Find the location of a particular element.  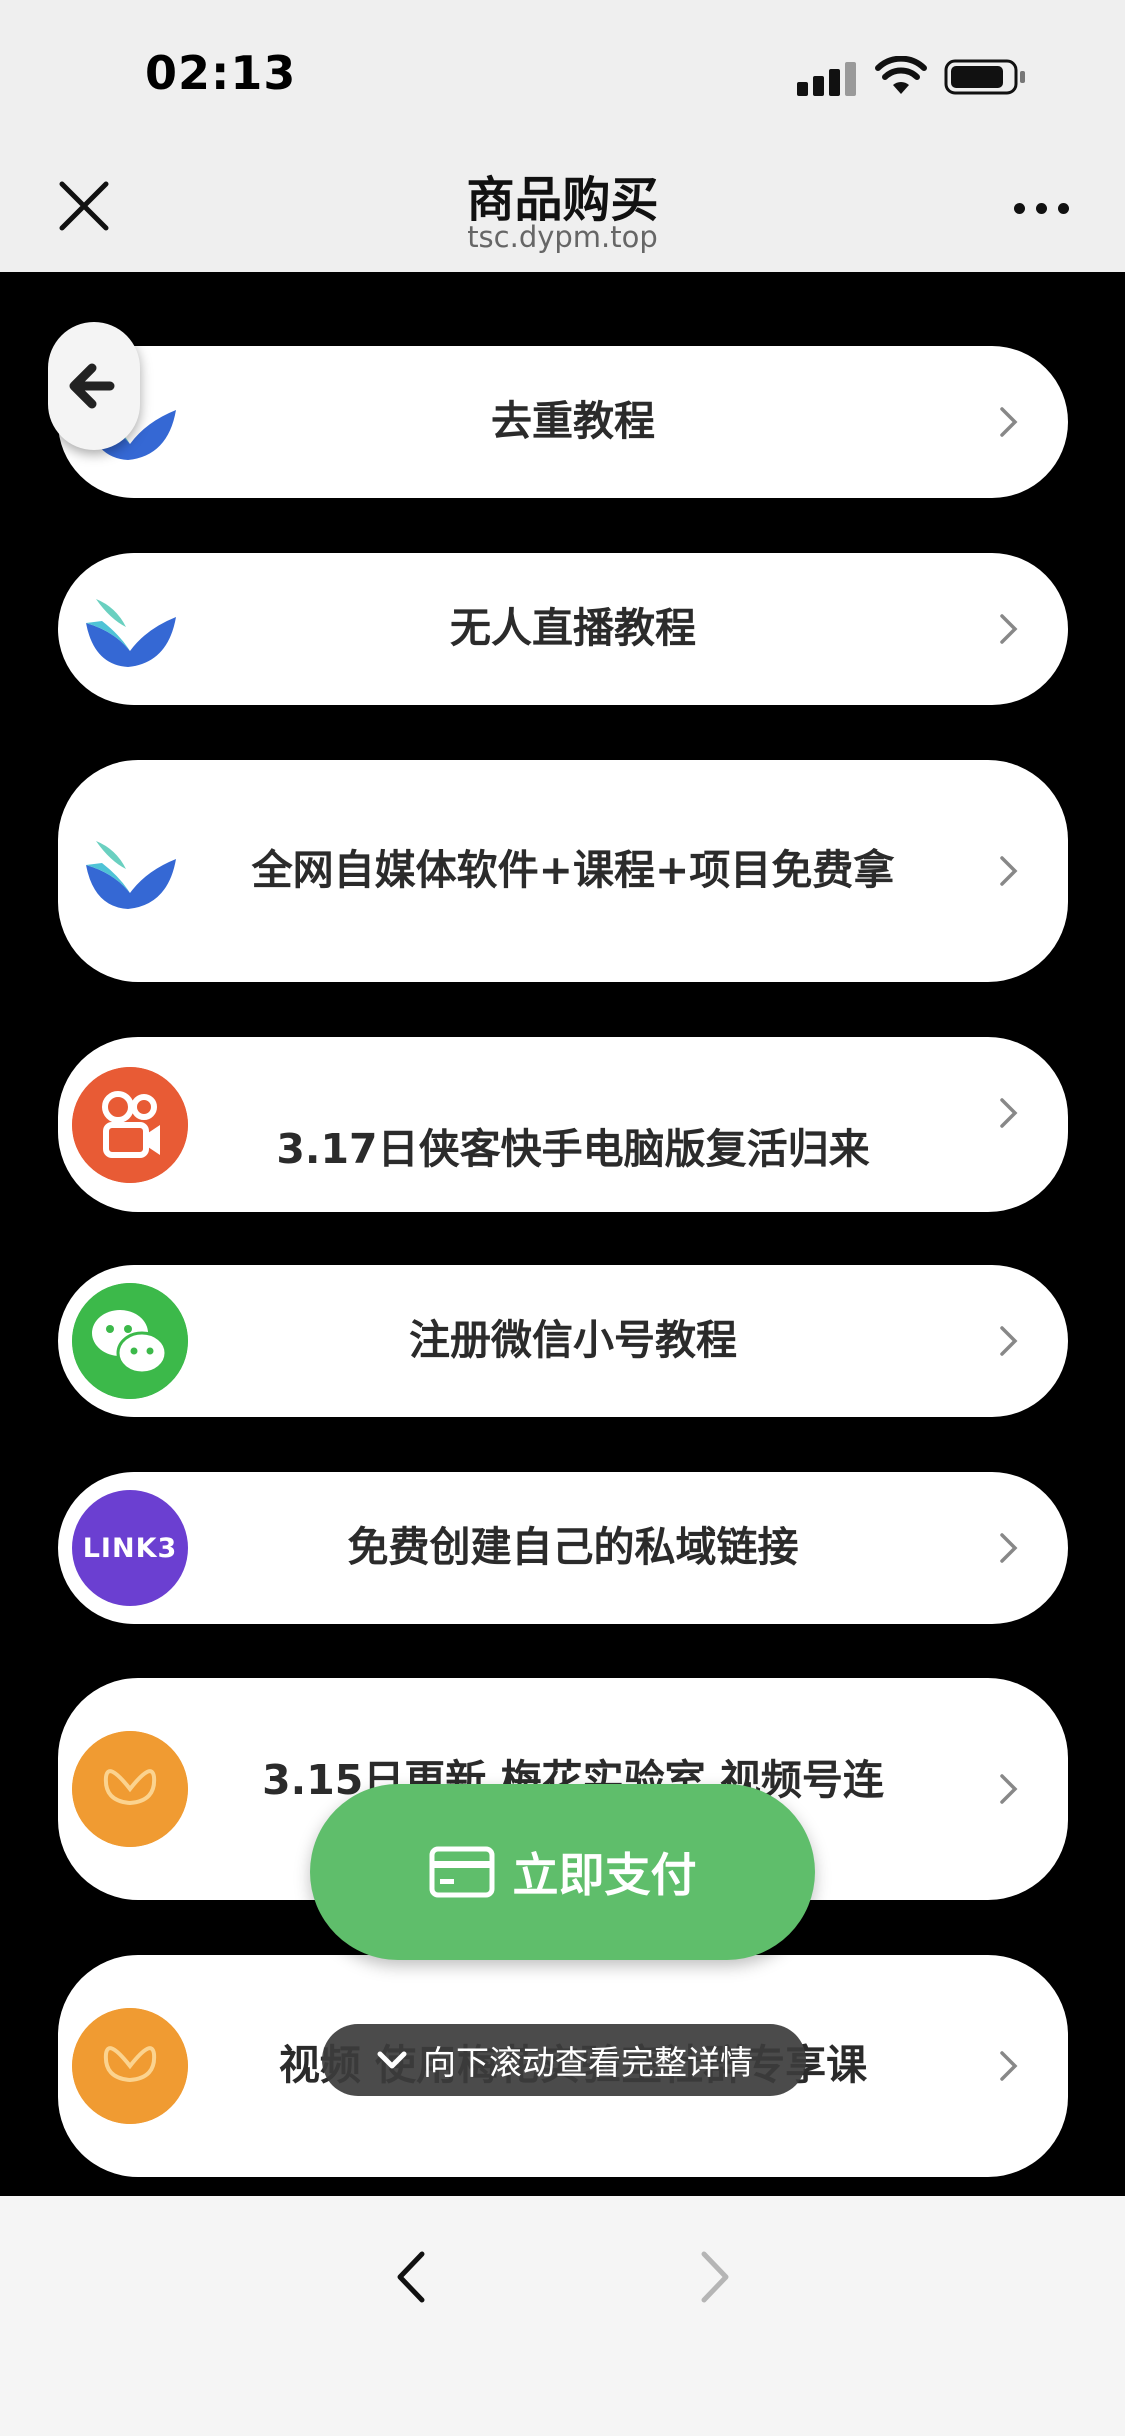

pay-now-button: 立即支付 is located at coordinates (562, 1872).